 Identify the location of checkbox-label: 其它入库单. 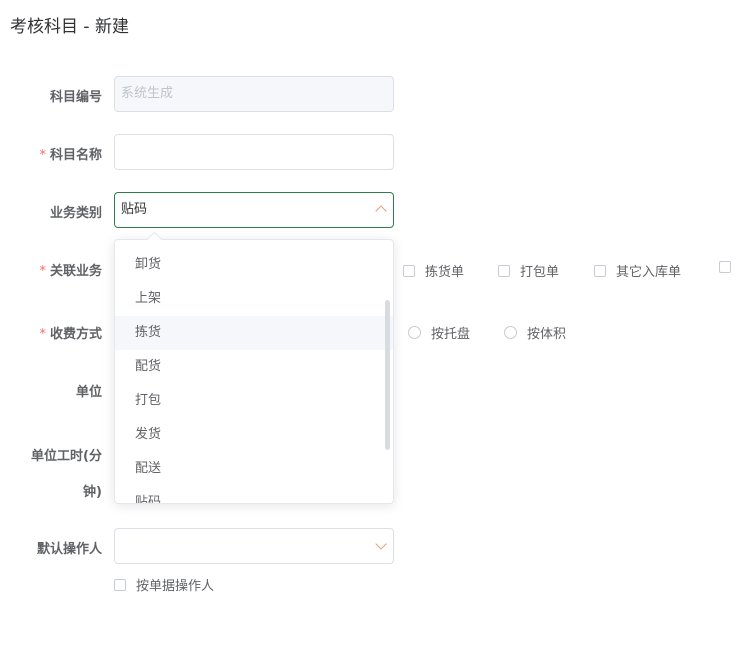
(649, 272).